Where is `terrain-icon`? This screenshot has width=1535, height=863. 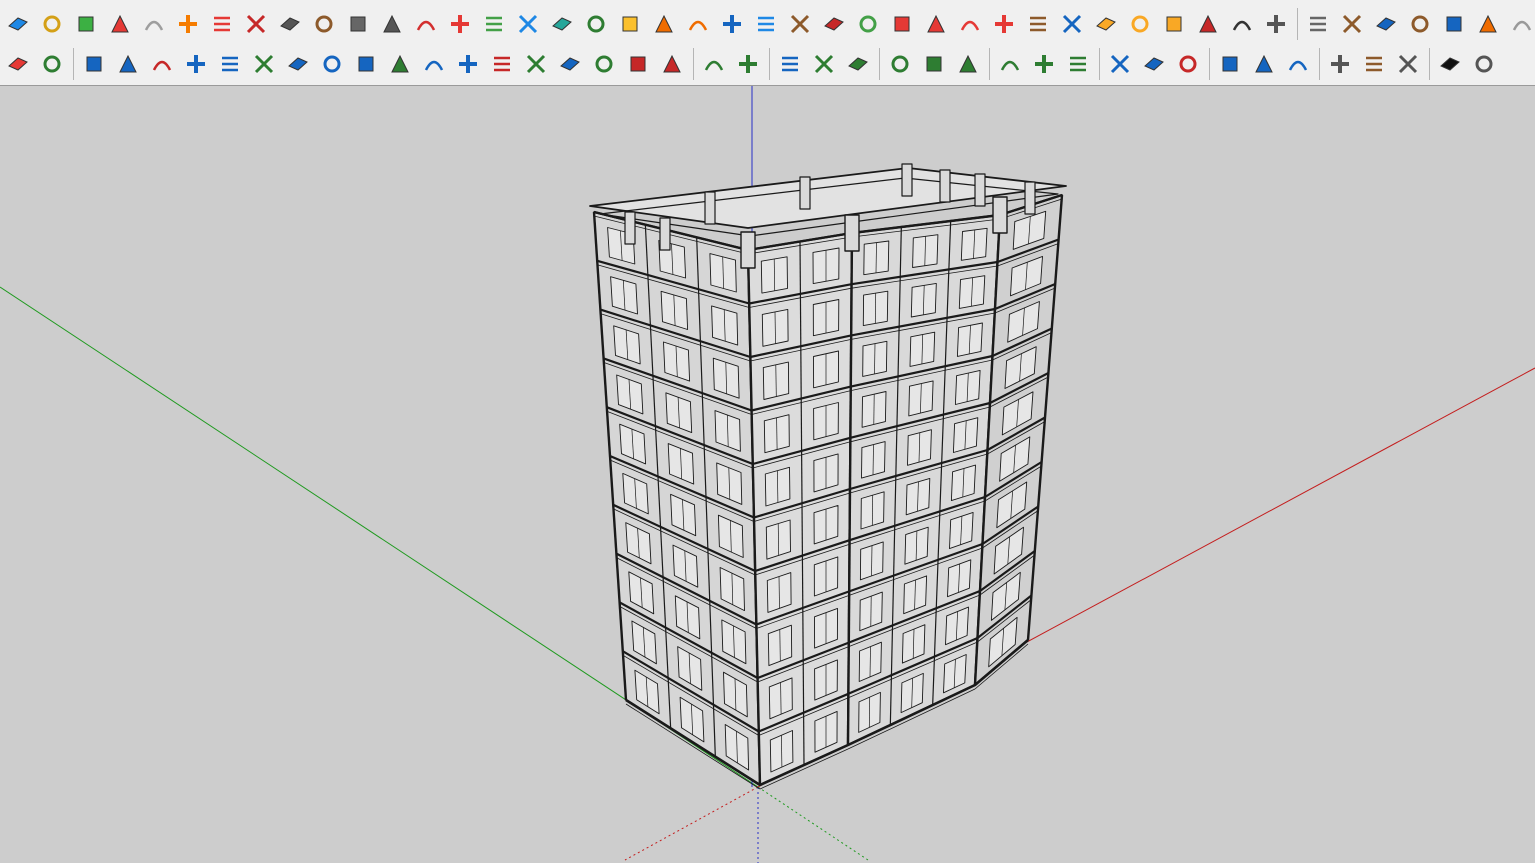 terrain-icon is located at coordinates (748, 64).